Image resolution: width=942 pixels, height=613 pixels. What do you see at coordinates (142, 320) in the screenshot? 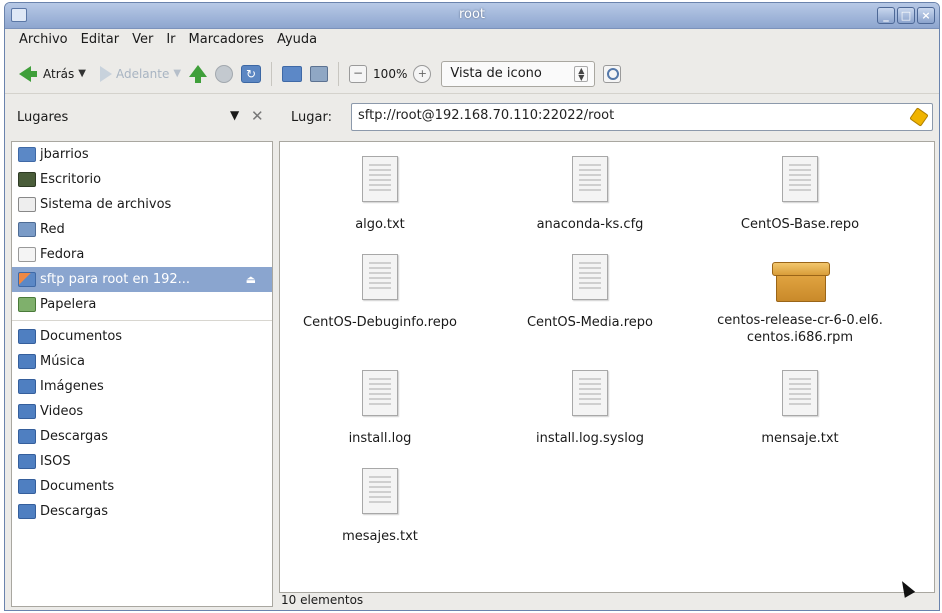
I see `sidebar-divider` at bounding box center [142, 320].